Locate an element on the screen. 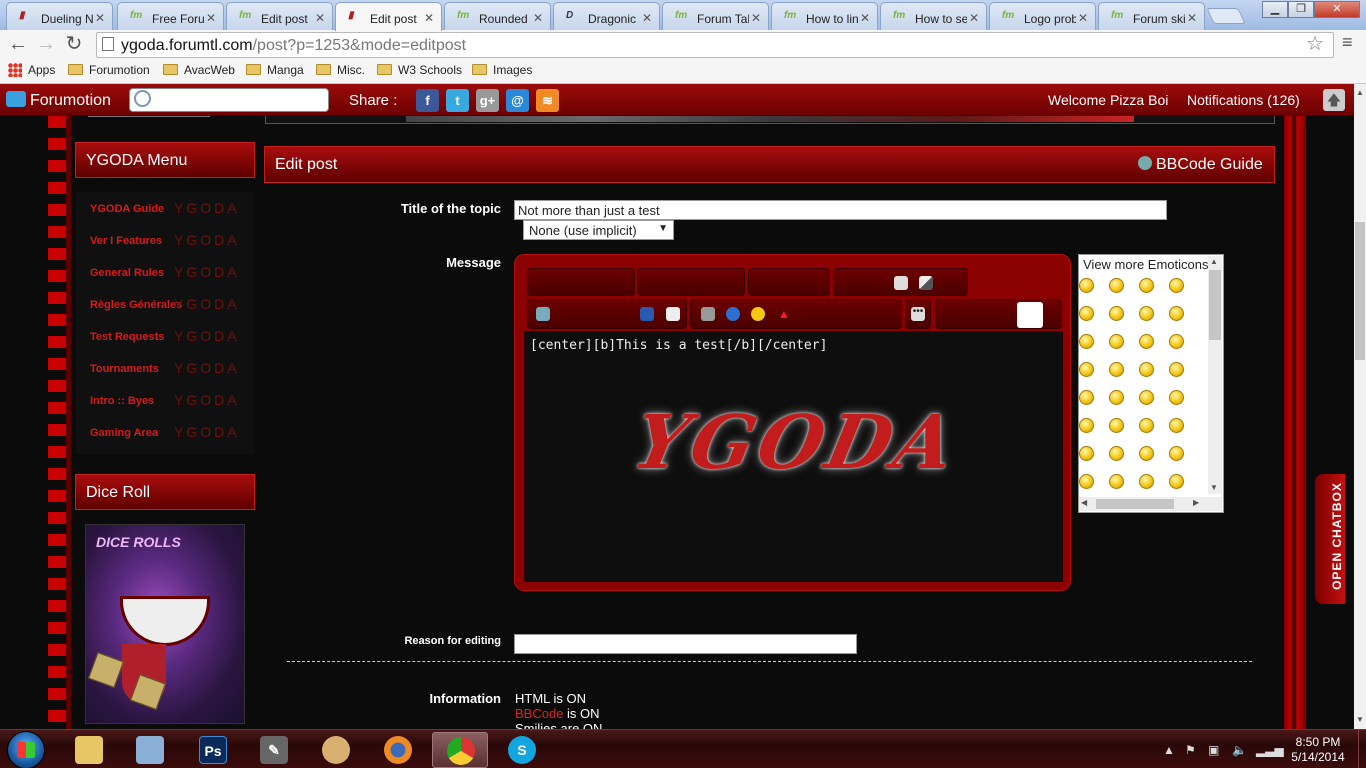 The width and height of the screenshot is (1366, 768). rss-icon: ≋ is located at coordinates (547, 100).